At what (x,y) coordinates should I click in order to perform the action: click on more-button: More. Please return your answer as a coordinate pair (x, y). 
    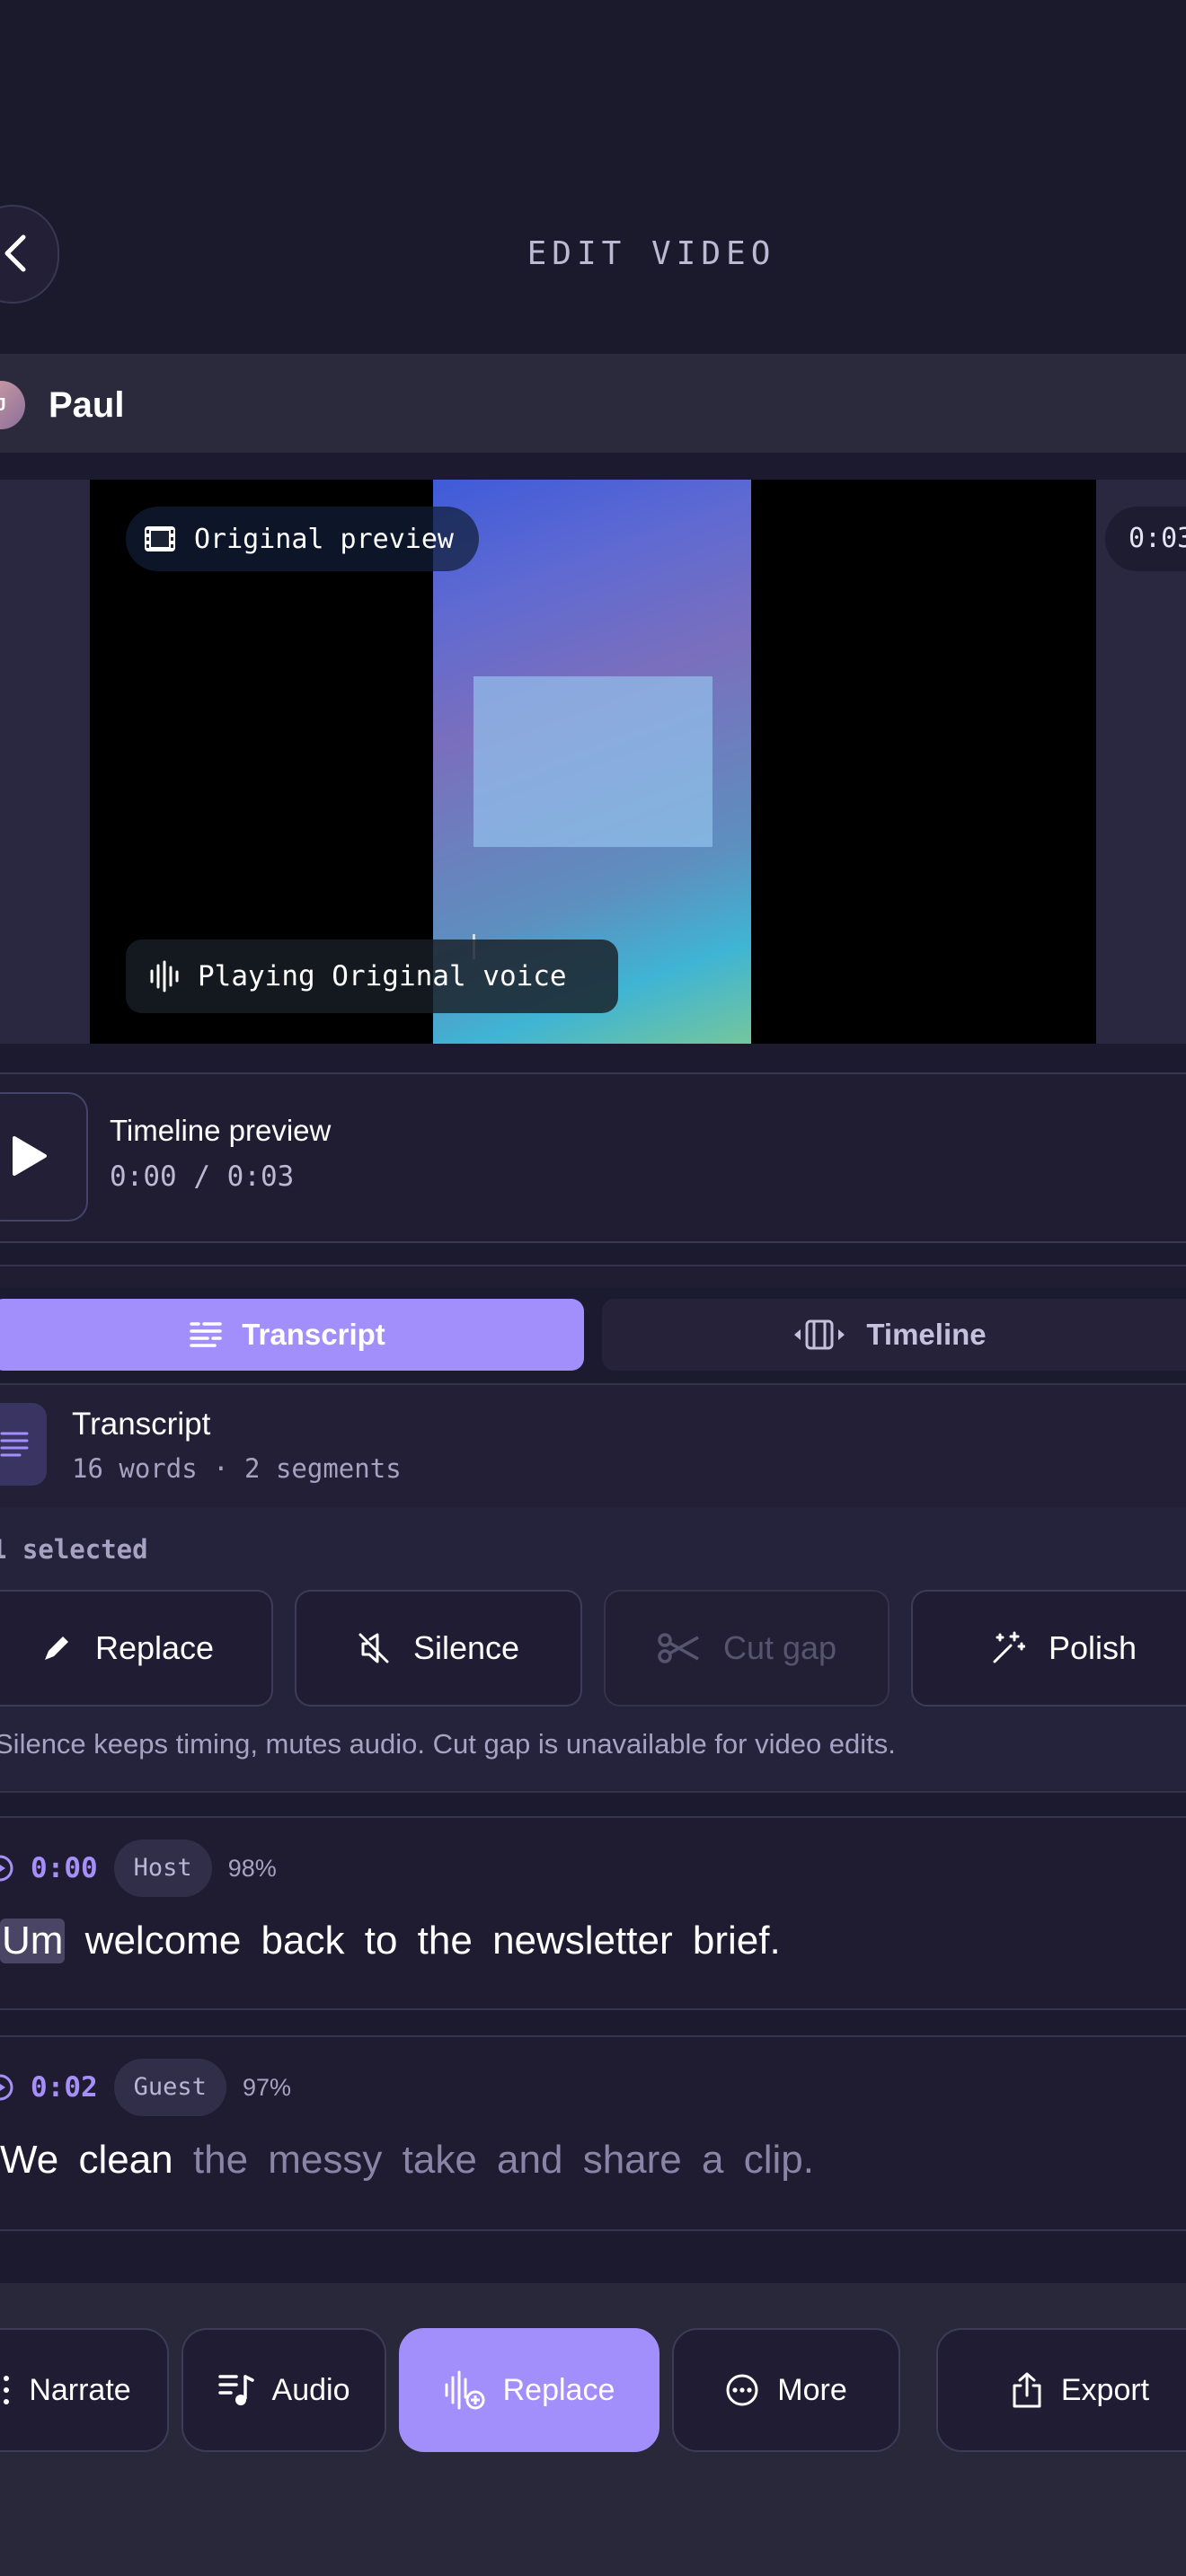
    Looking at the image, I should click on (786, 2390).